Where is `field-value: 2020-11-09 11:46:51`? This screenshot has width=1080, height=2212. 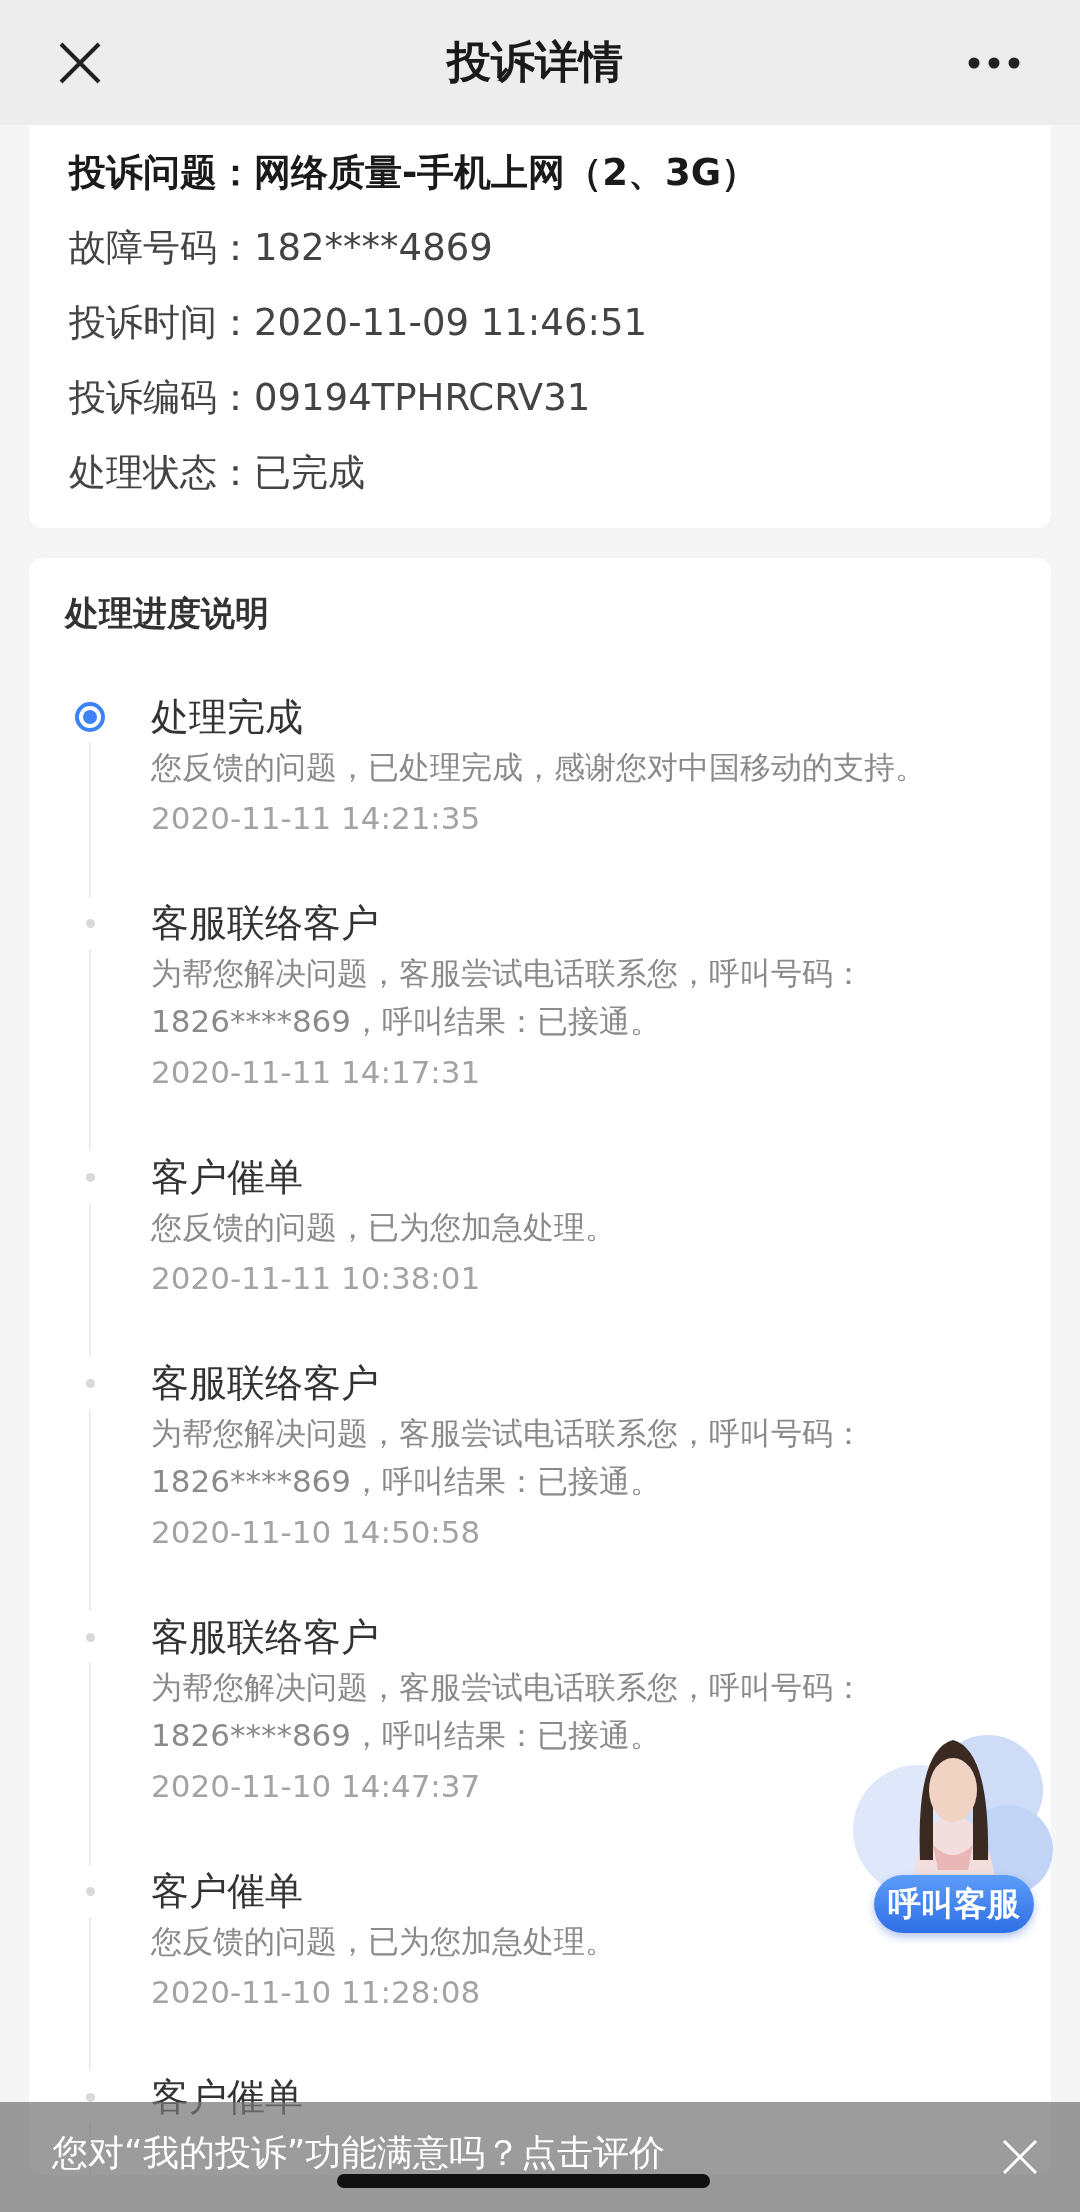
field-value: 2020-11-09 11:46:51 is located at coordinates (450, 323).